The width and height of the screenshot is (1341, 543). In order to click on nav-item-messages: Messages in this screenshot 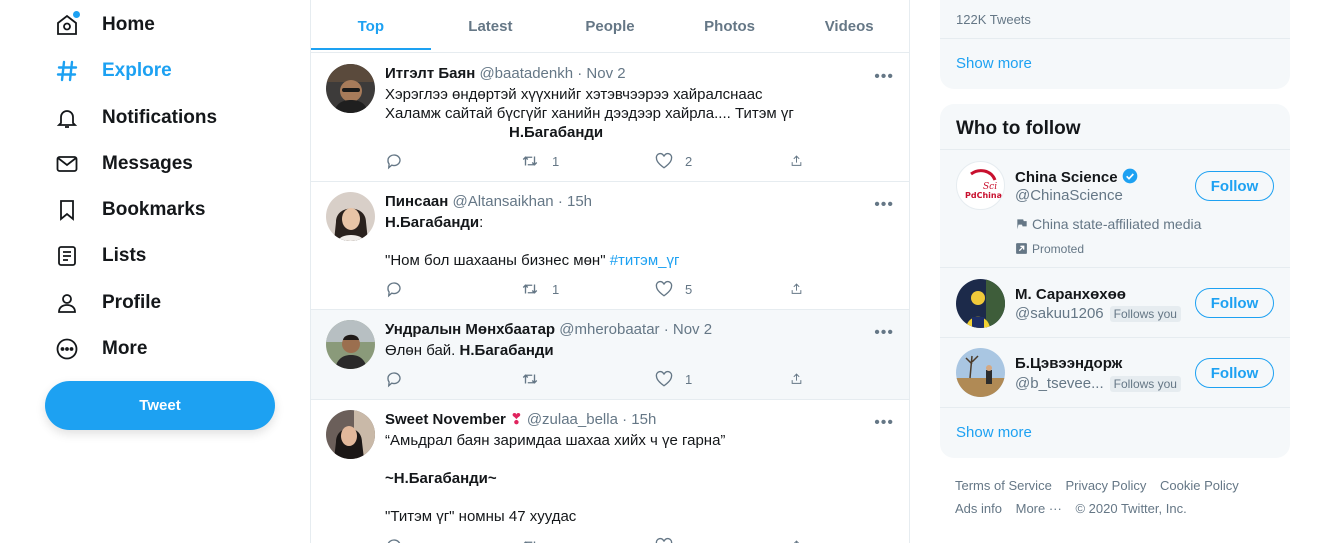, I will do `click(122, 164)`.